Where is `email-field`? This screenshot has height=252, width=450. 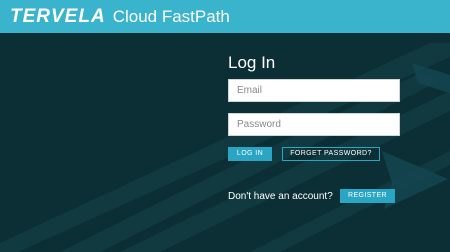
email-field is located at coordinates (314, 90).